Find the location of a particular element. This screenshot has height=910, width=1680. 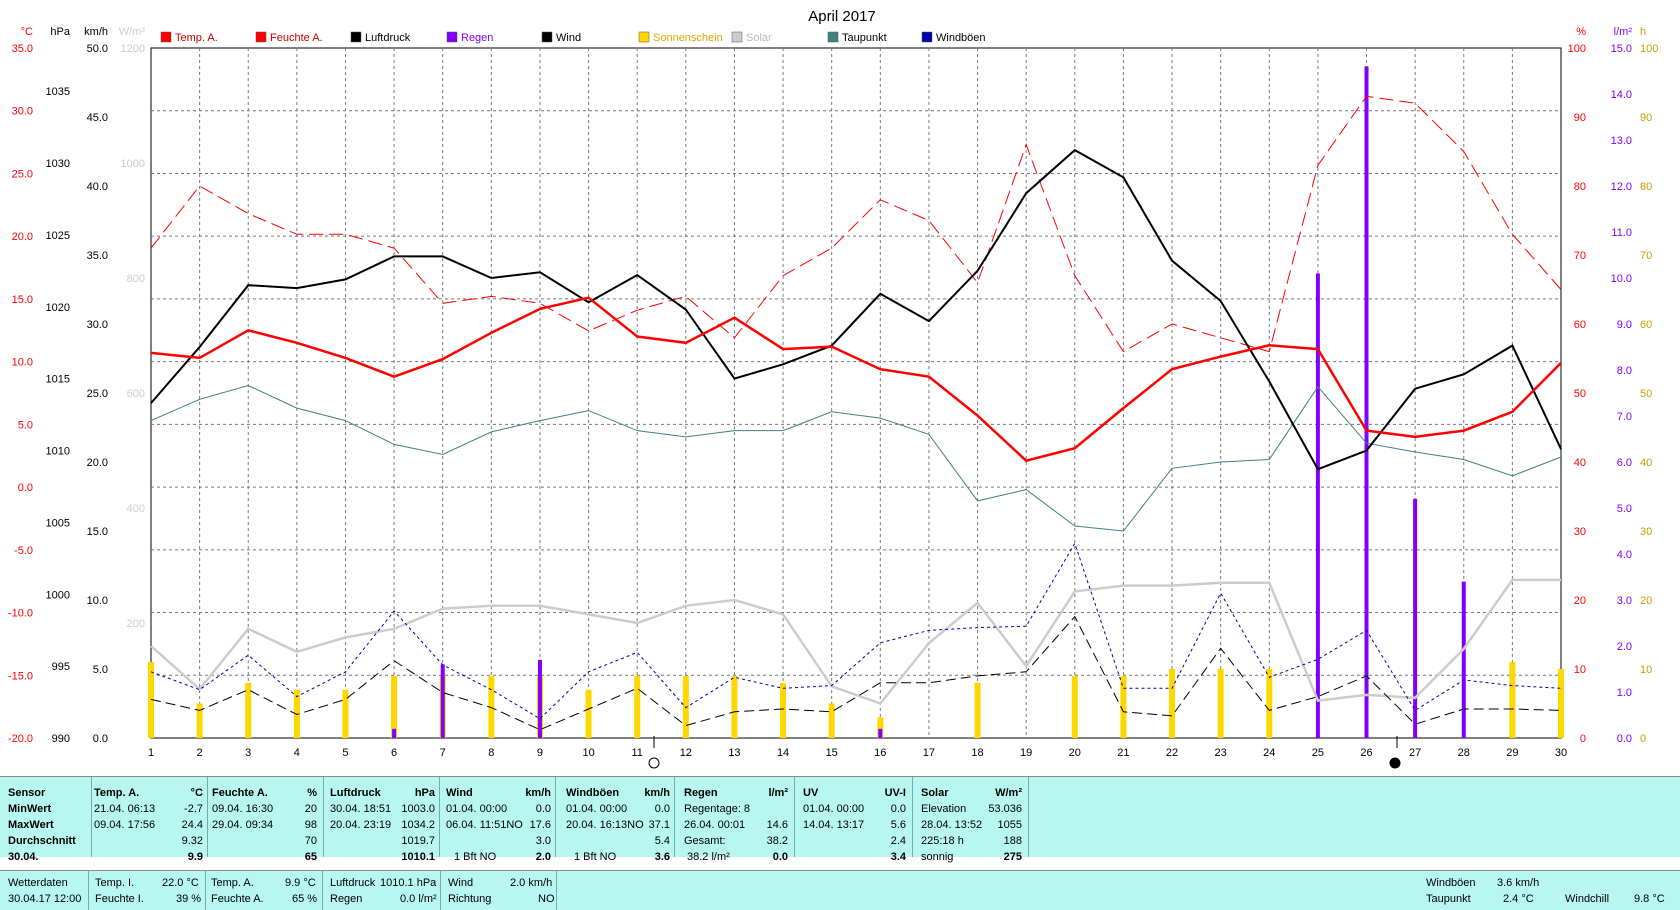

humidity-axis-tick: 100 is located at coordinates (1577, 49).